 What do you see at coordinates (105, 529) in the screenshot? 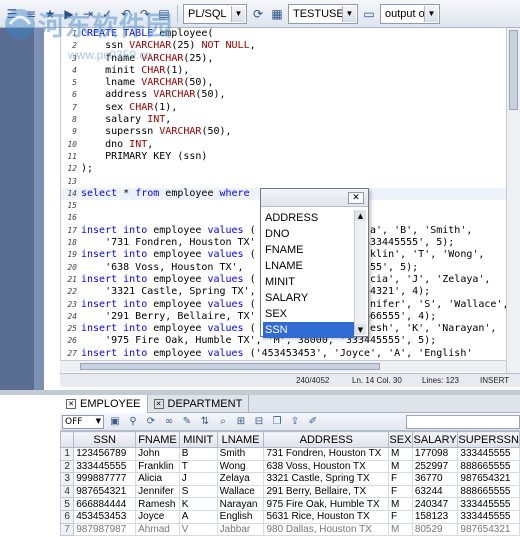
I see `table-cell: 987987987` at bounding box center [105, 529].